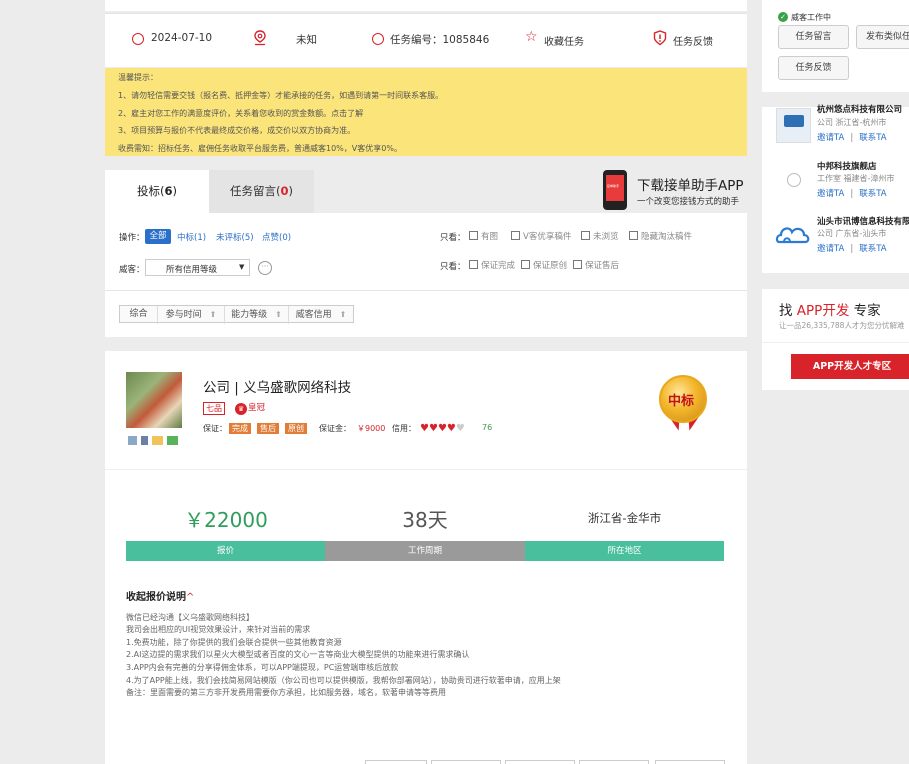  I want to click on collapse-description-toggle: 收起报价说明^, so click(160, 595).